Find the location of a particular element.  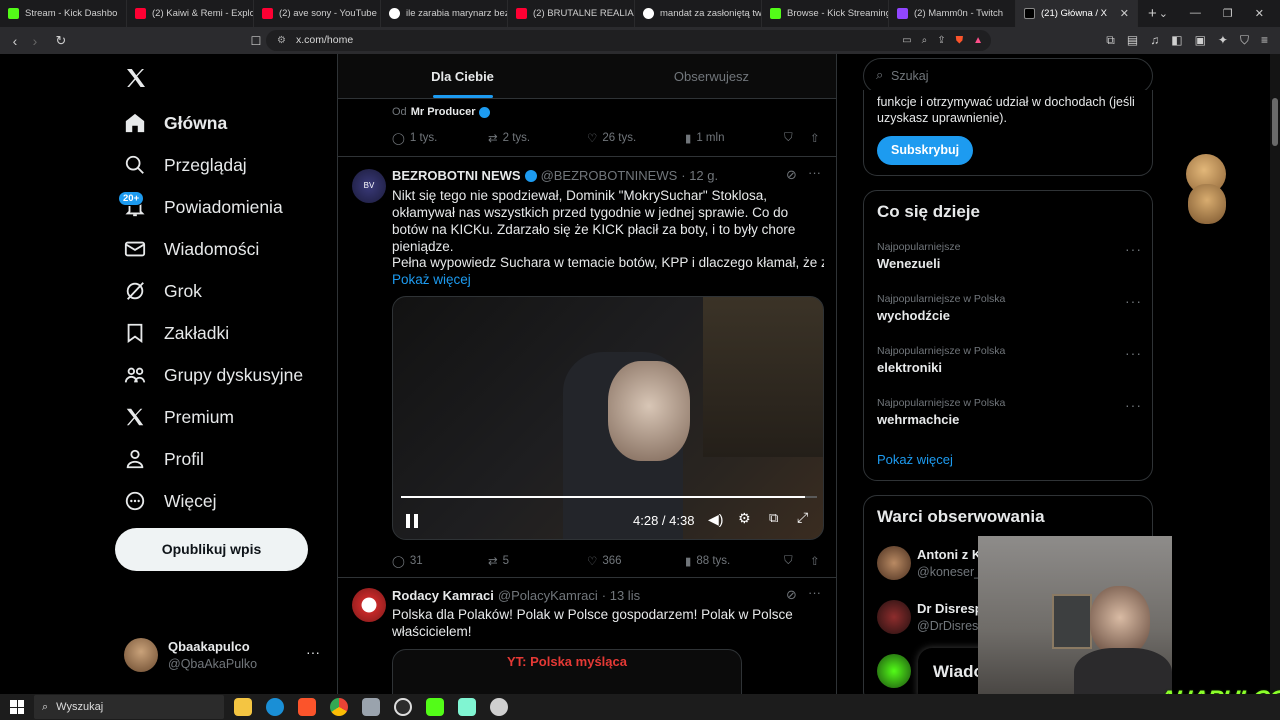

avatar is located at coordinates (369, 605).